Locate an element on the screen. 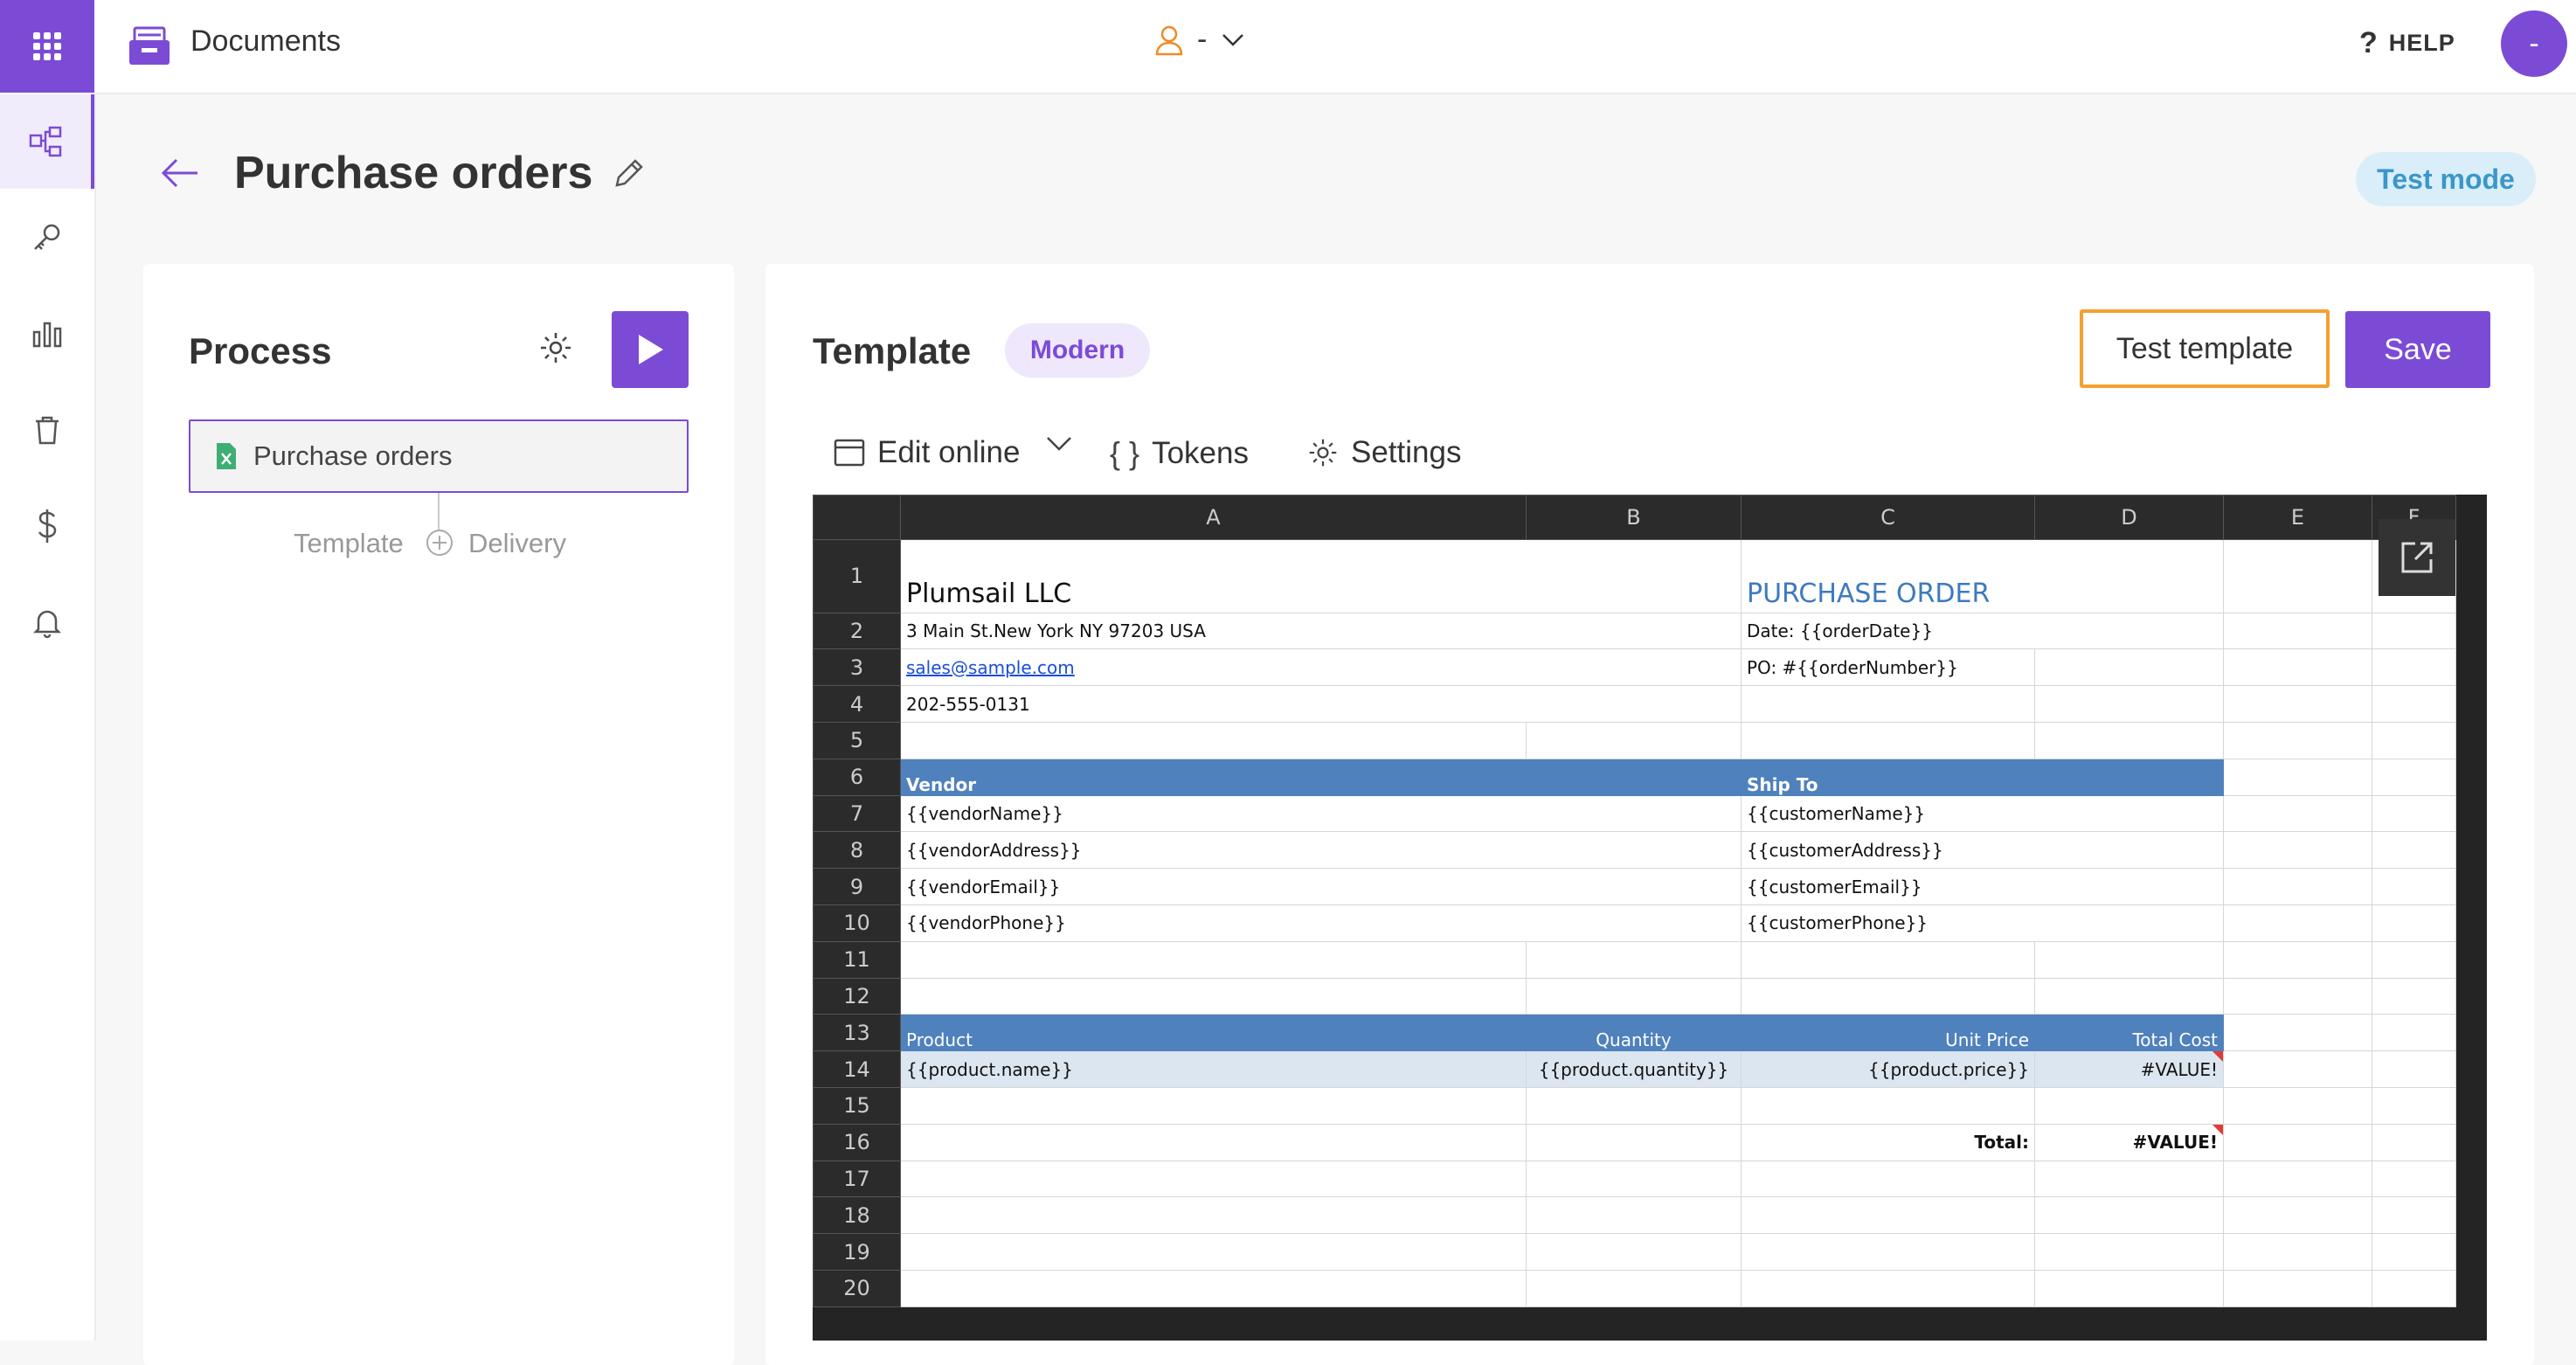 This screenshot has width=2576, height=1365. row-header: 3 is located at coordinates (857, 667).